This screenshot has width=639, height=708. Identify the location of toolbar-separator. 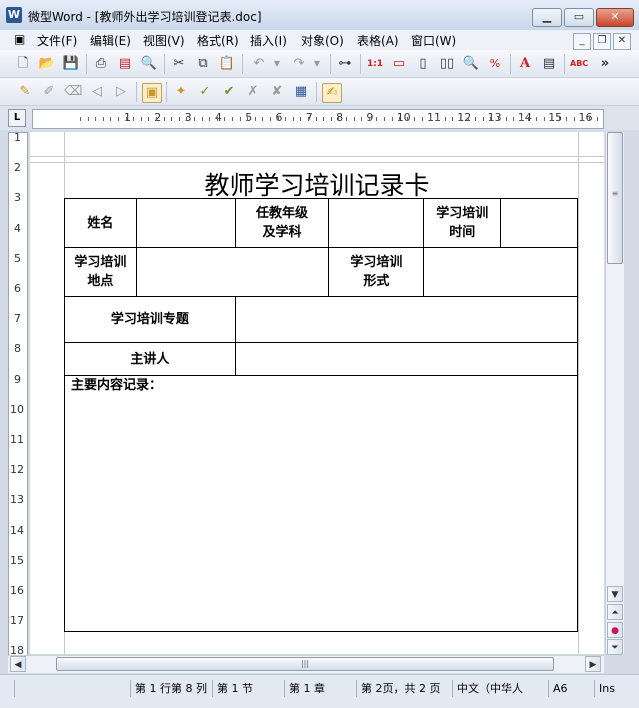
(242, 64).